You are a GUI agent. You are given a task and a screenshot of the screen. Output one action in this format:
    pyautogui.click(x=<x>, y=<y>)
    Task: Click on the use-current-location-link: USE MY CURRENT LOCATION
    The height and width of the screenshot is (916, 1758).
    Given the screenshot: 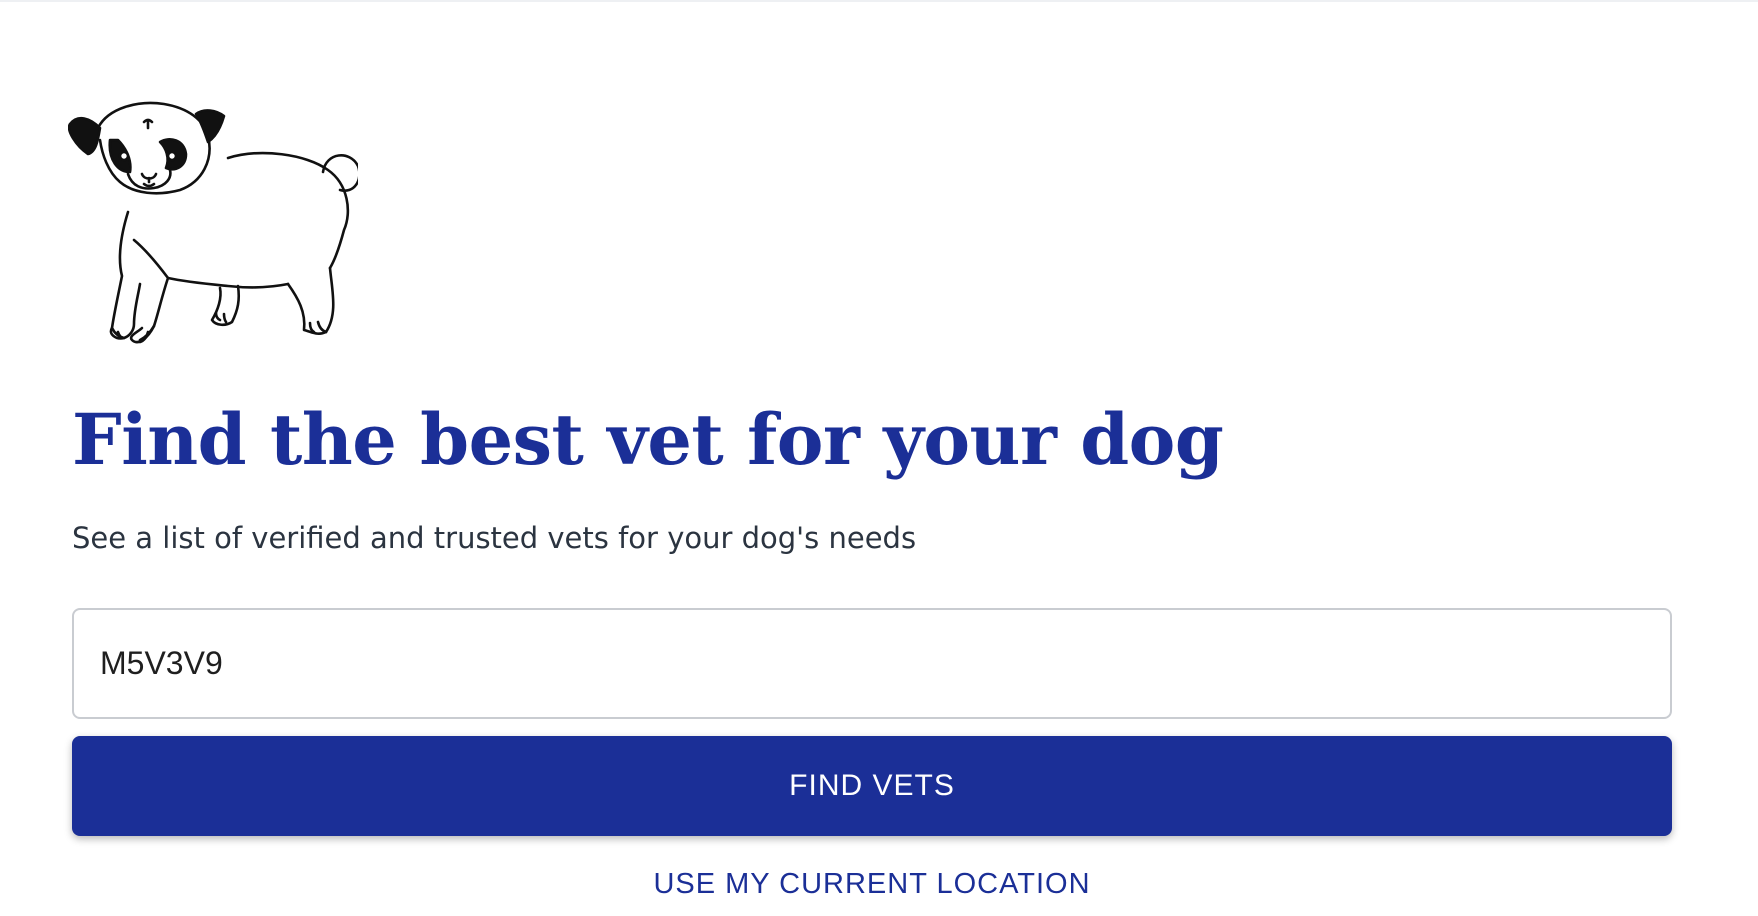 What is the action you would take?
    pyautogui.click(x=872, y=884)
    